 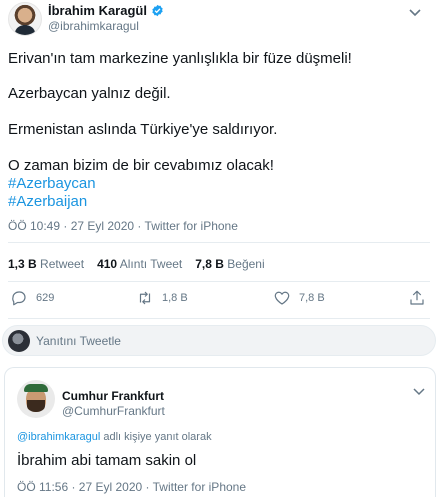 What do you see at coordinates (107, 264) in the screenshot?
I see `quote-stat-count: 410` at bounding box center [107, 264].